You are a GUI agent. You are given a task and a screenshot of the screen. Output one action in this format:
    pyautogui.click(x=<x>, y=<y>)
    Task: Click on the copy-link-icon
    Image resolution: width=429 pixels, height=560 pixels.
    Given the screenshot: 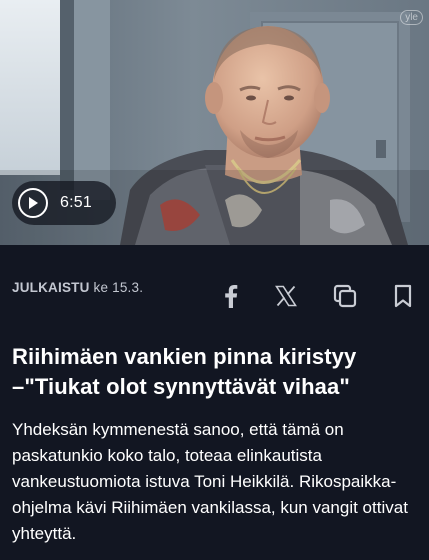 What is the action you would take?
    pyautogui.click(x=345, y=296)
    